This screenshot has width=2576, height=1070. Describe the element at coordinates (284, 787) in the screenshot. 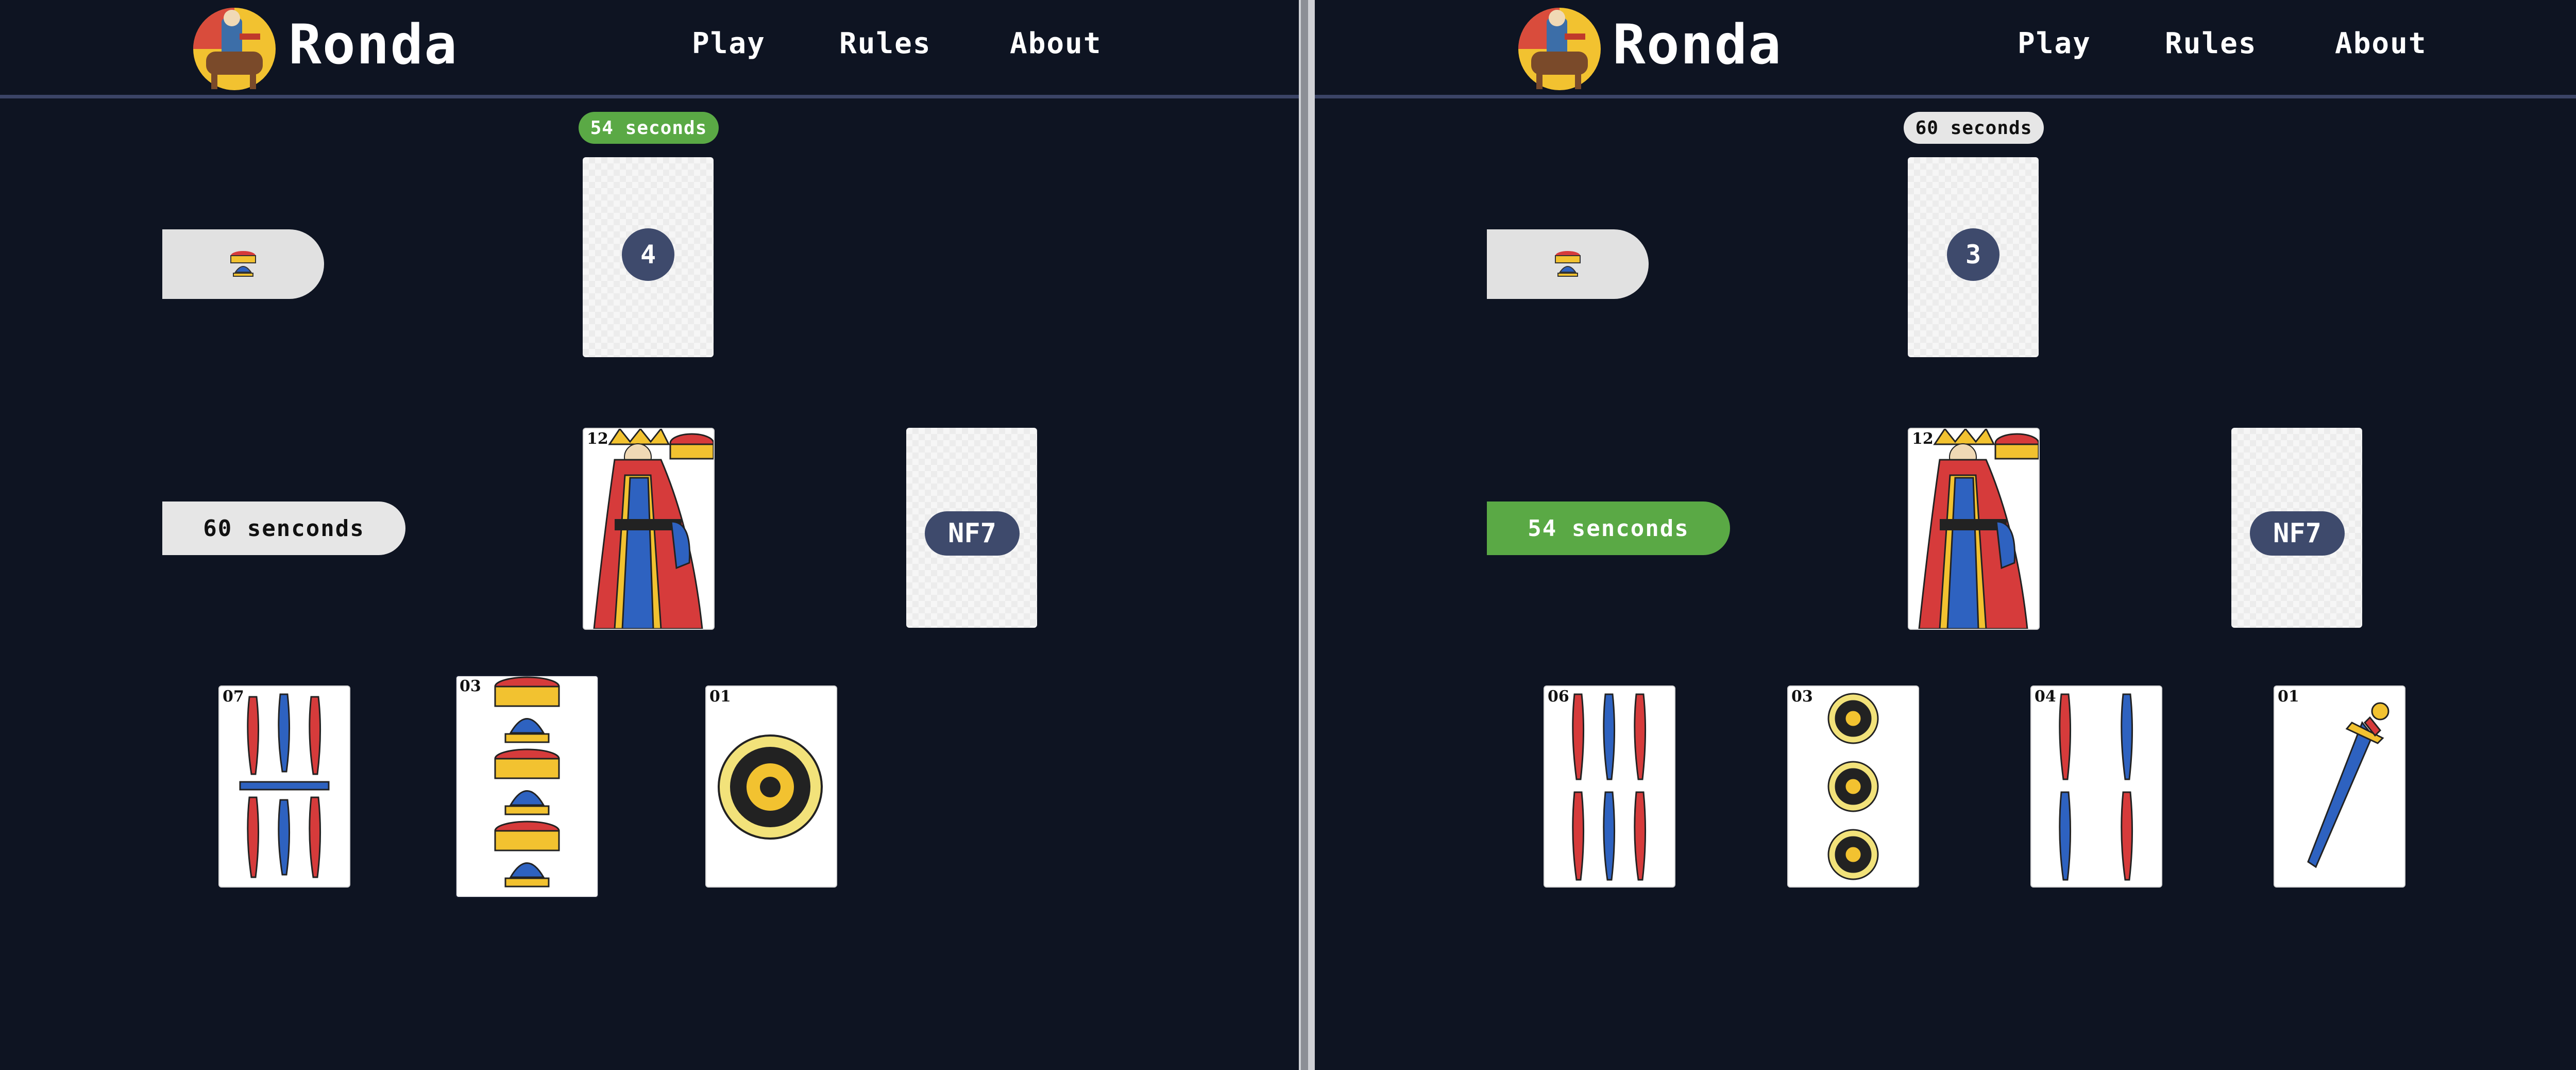

I see `hand-card: 07` at that location.